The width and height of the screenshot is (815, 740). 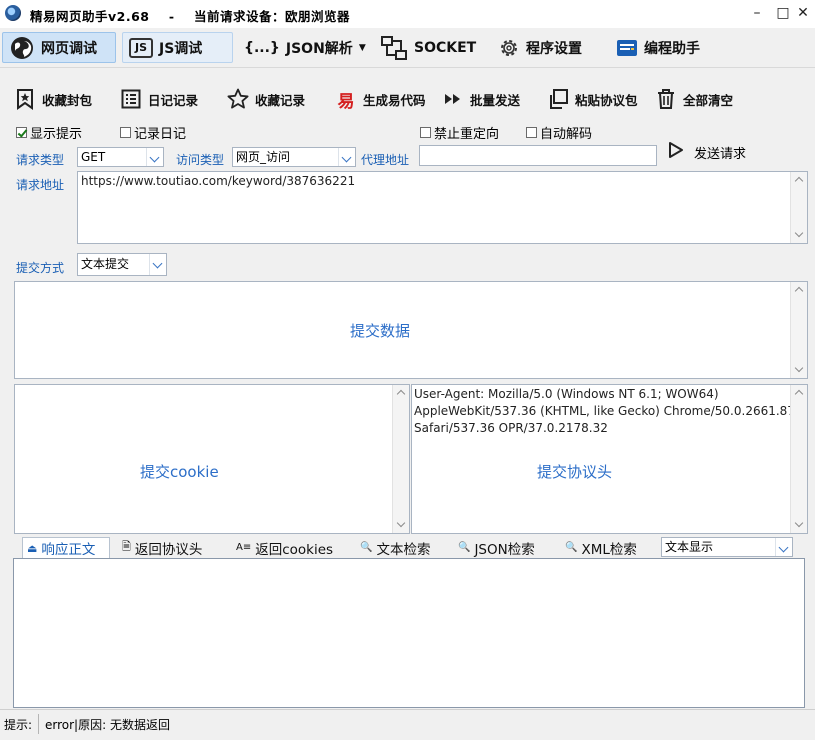 I want to click on auto-decode-checkbox: 自动解码, so click(x=559, y=132).